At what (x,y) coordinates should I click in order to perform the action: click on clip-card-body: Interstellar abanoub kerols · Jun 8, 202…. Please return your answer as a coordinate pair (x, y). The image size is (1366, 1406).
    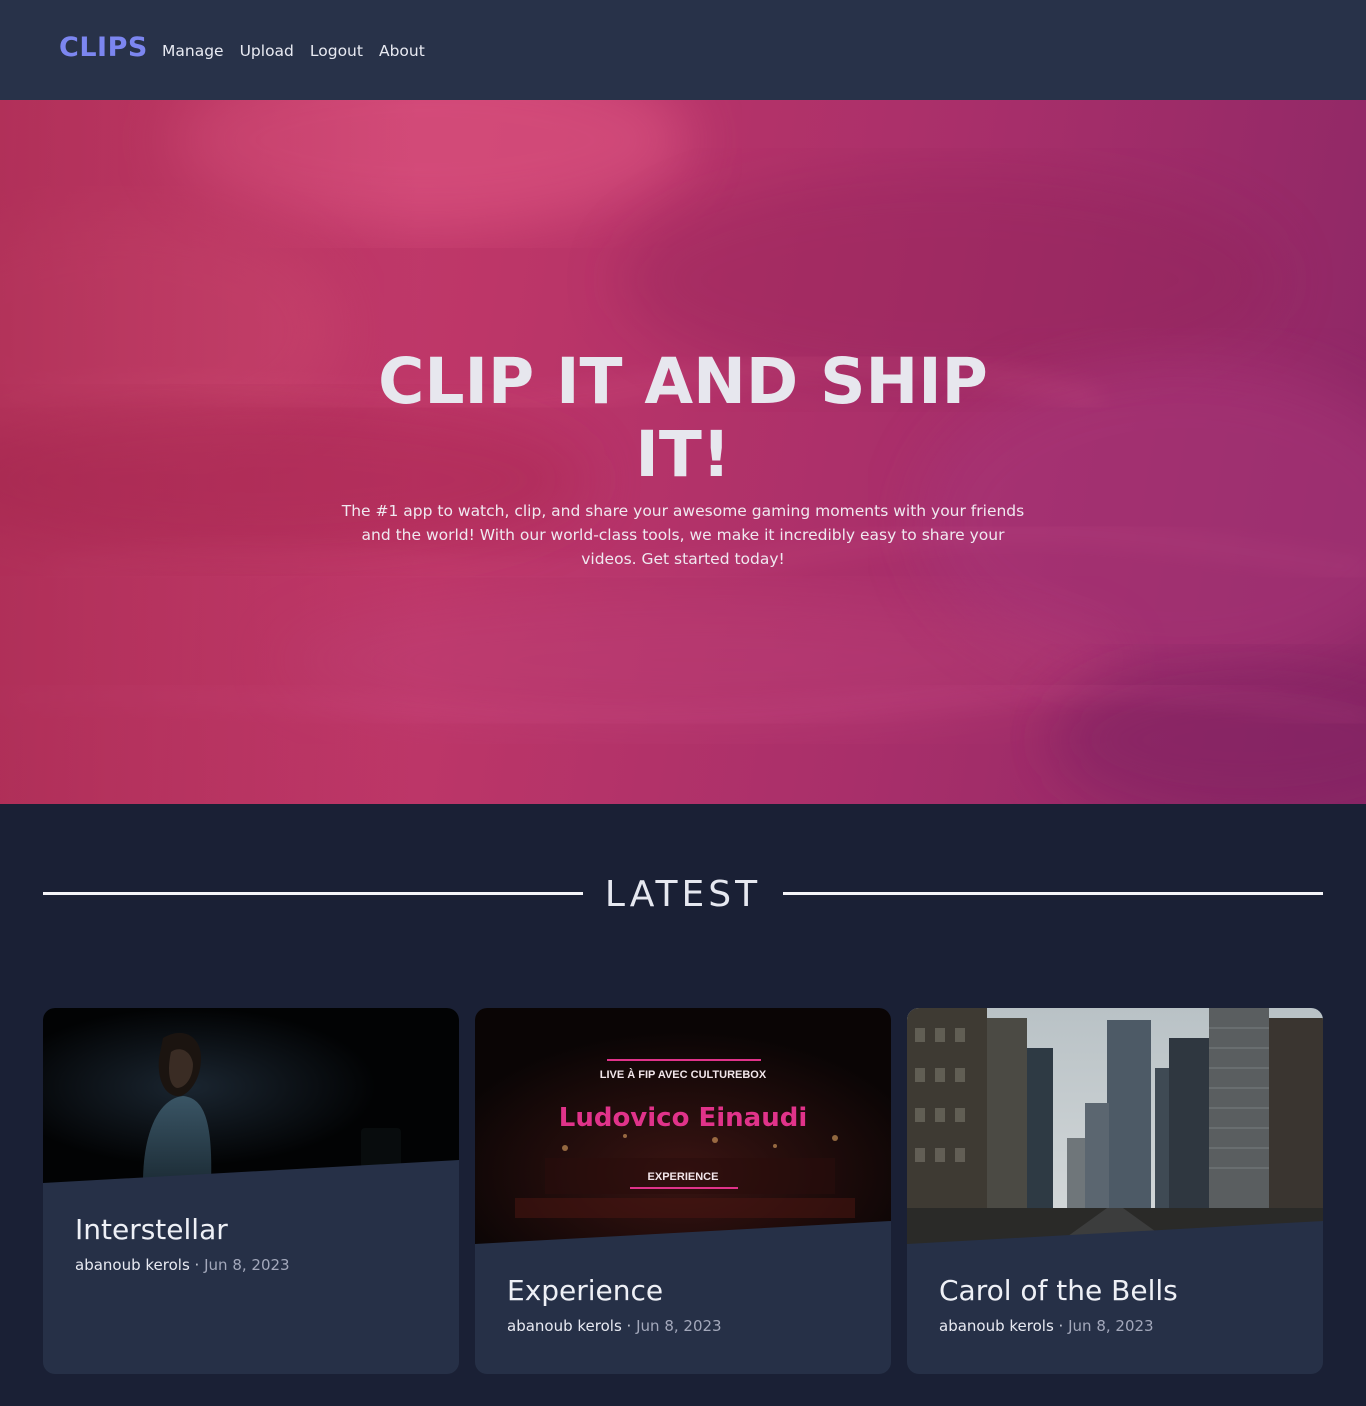
    Looking at the image, I should click on (182, 1243).